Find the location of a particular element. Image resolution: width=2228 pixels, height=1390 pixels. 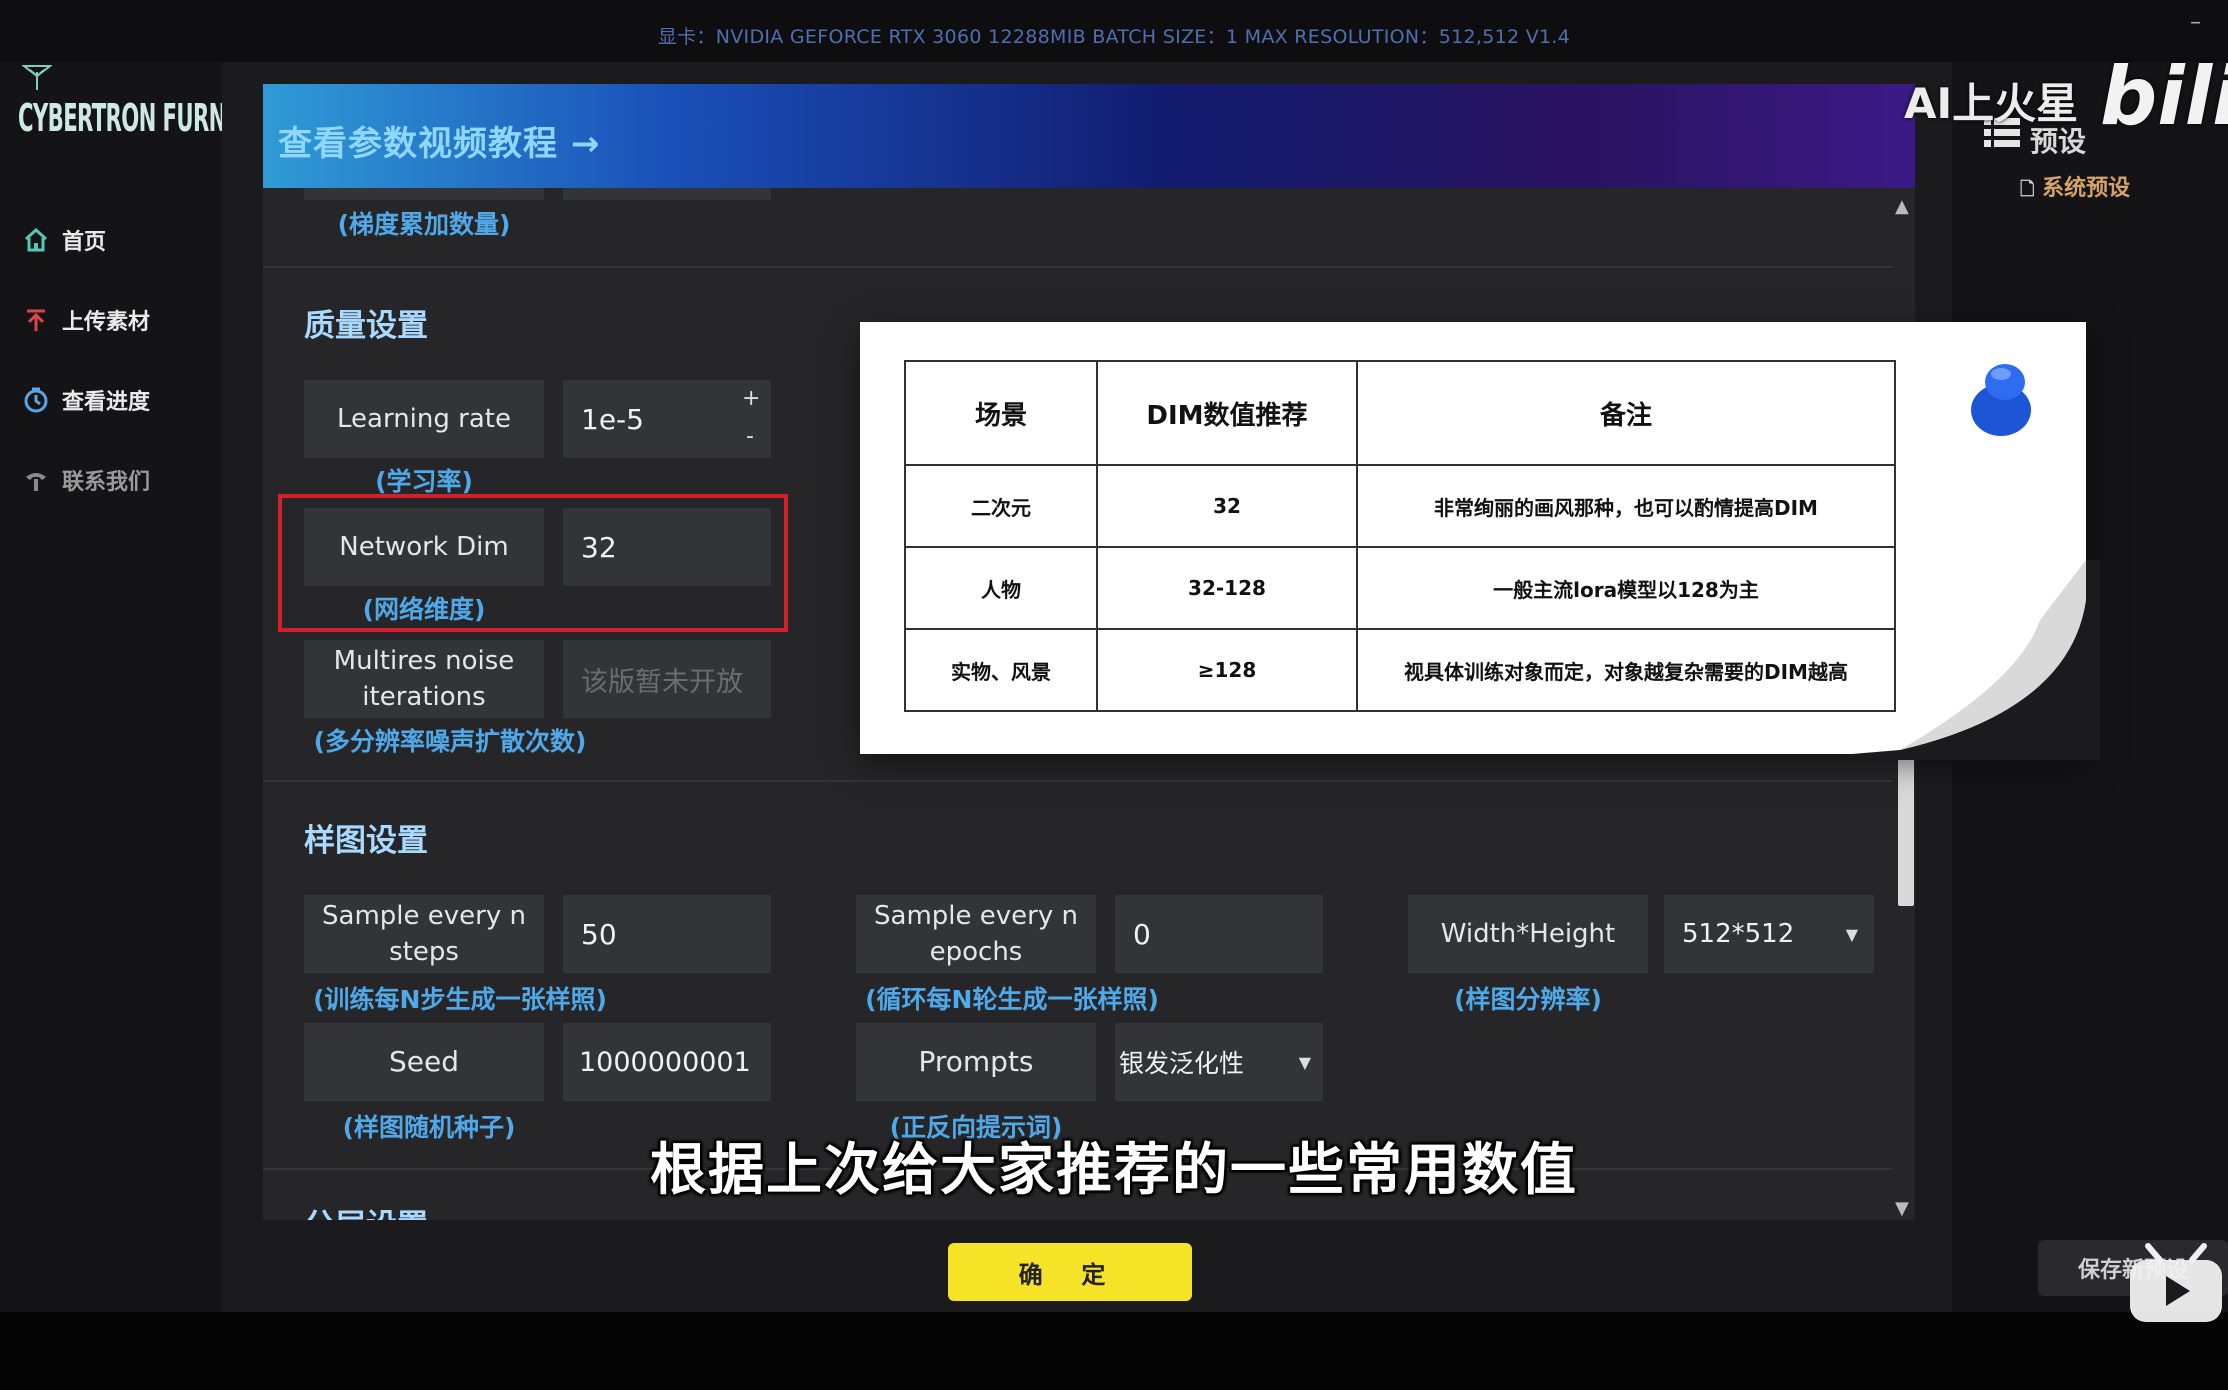

table-cell: 视具体训练对象而定，对象越复杂需要的DIM越高 is located at coordinates (1626, 670).